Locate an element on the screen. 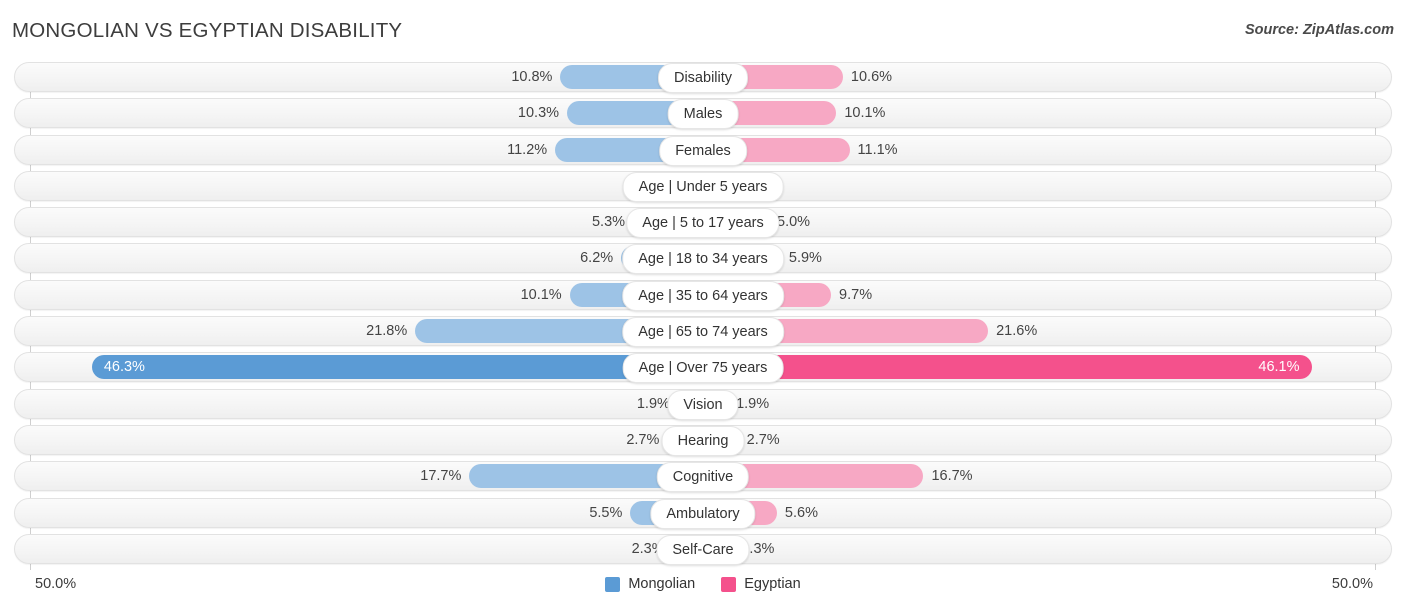  chart-row: 17.7% 16.7% Cognitive is located at coordinates (703, 477).